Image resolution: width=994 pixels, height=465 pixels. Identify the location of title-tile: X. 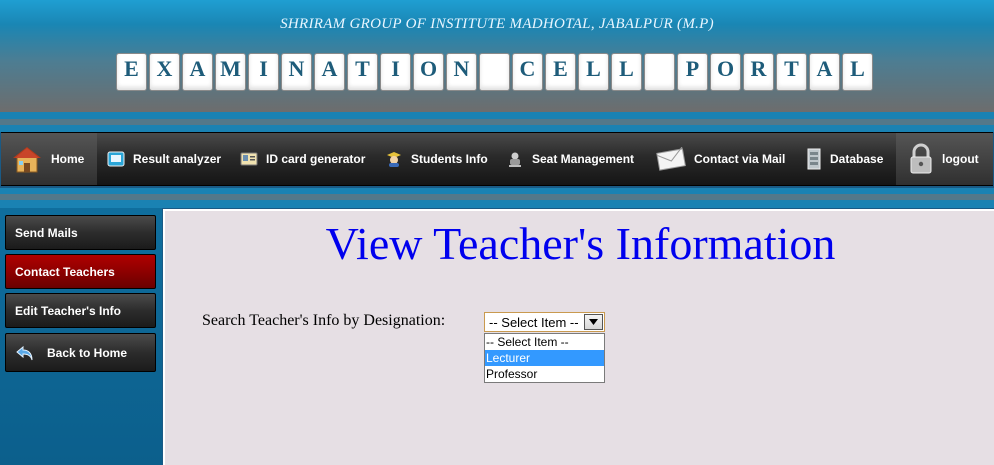
(164, 72).